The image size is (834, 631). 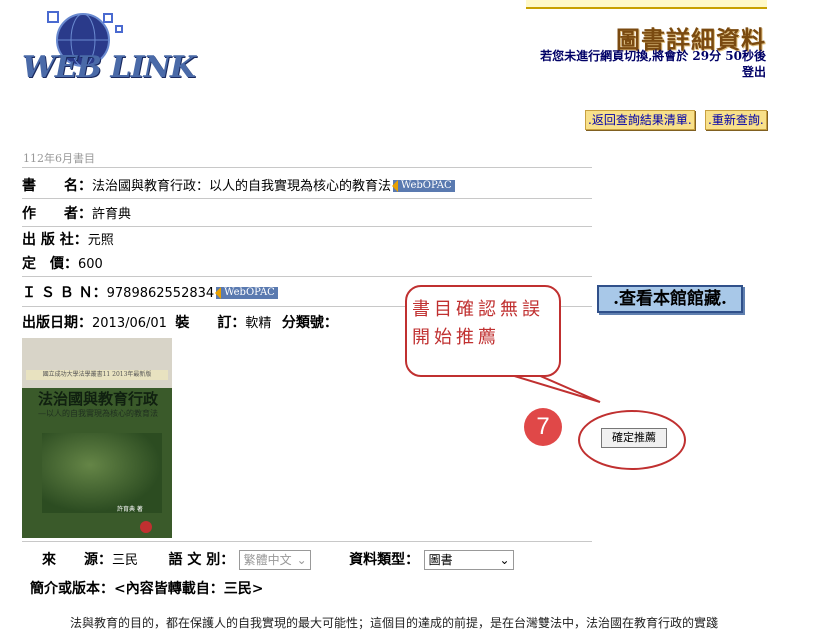 What do you see at coordinates (634, 438) in the screenshot?
I see `confirm-recommend-button: 確定推薦` at bounding box center [634, 438].